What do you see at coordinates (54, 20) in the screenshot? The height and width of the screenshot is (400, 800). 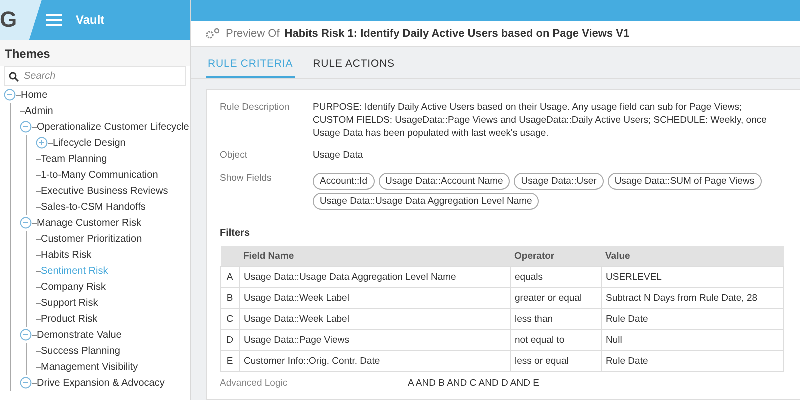 I see `menu-icon` at bounding box center [54, 20].